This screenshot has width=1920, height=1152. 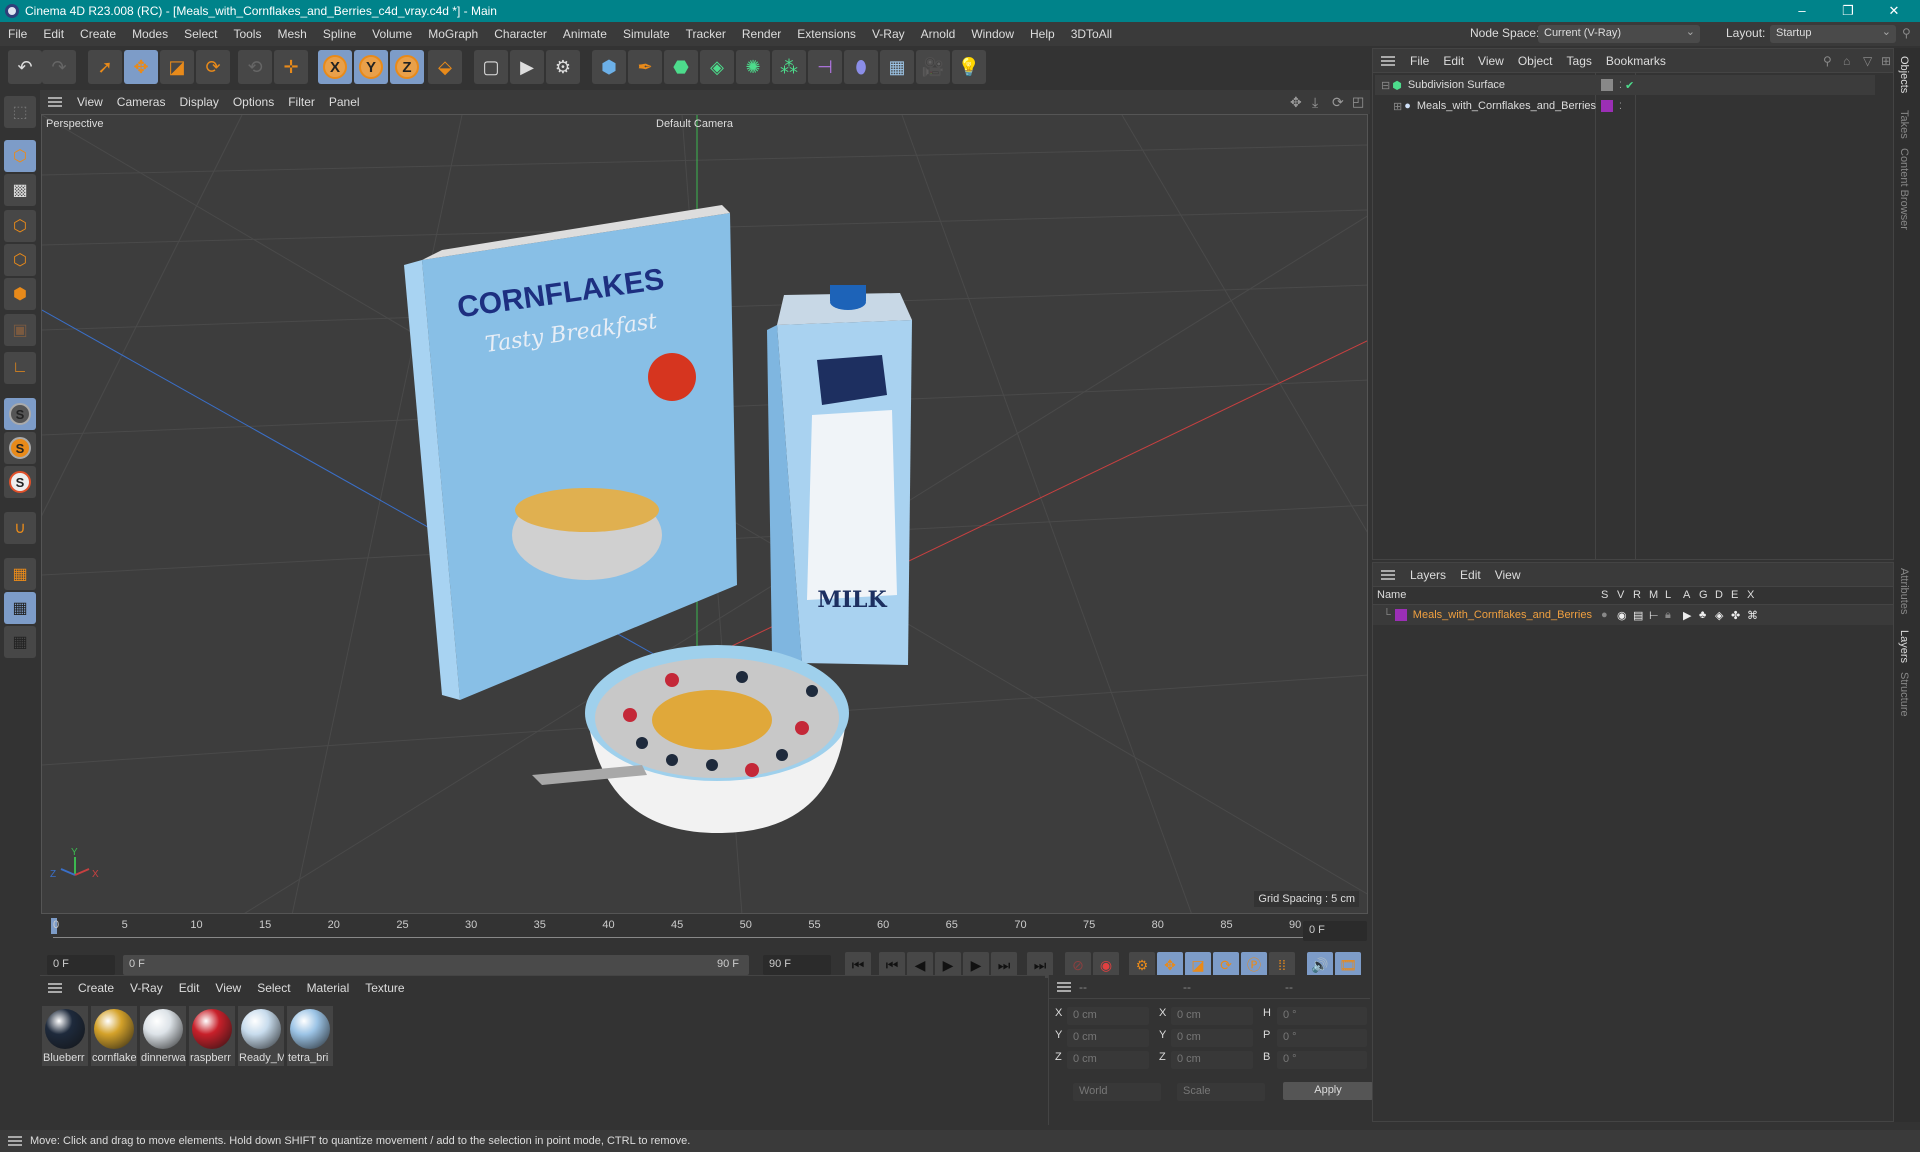 What do you see at coordinates (53, 34) in the screenshot?
I see `menu-edit: Edit` at bounding box center [53, 34].